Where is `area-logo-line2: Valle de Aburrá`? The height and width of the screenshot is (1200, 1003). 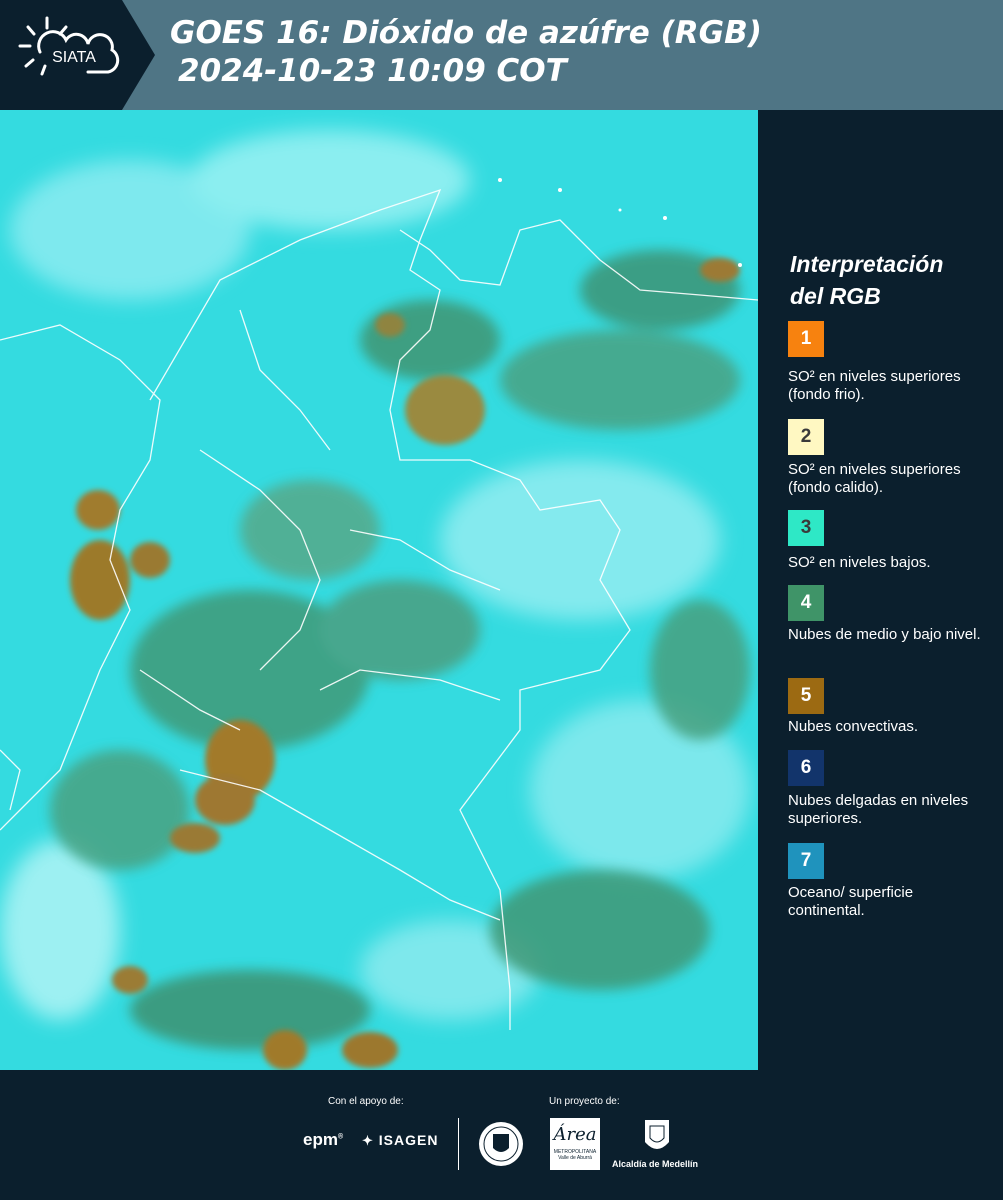 area-logo-line2: Valle de Aburrá is located at coordinates (575, 1158).